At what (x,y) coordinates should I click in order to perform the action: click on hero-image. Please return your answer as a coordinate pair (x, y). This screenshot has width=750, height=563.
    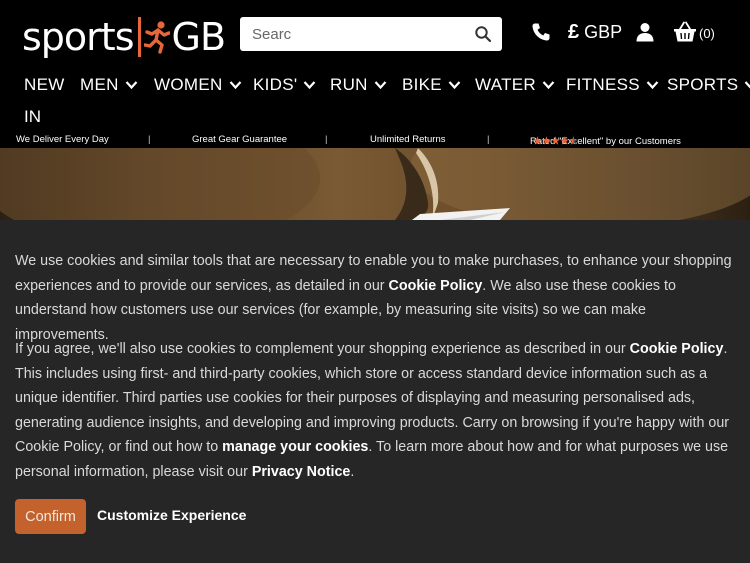
    Looking at the image, I should click on (375, 184).